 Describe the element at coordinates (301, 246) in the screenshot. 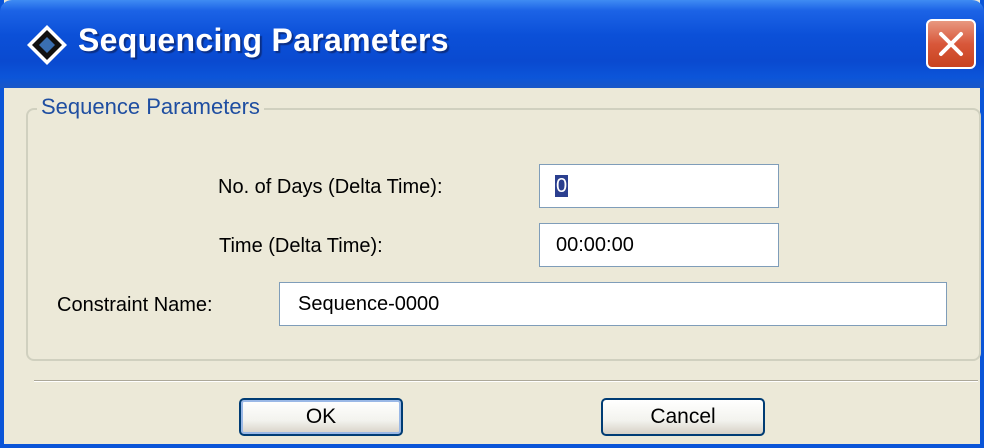

I see `time-label: Time (Delta Time):` at that location.